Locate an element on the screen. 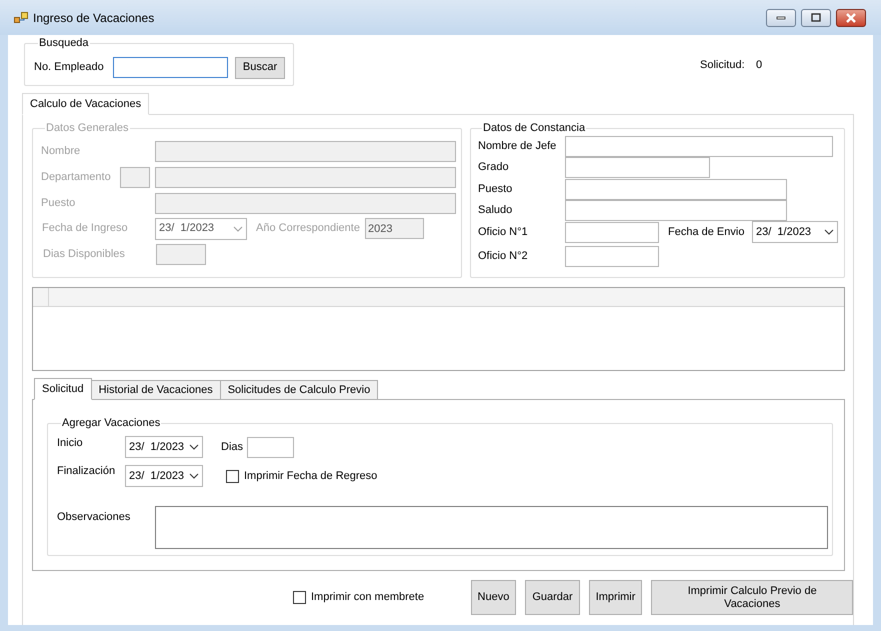 Image resolution: width=881 pixels, height=631 pixels. checkbox-label: Imprimir Fecha de Regreso is located at coordinates (311, 476).